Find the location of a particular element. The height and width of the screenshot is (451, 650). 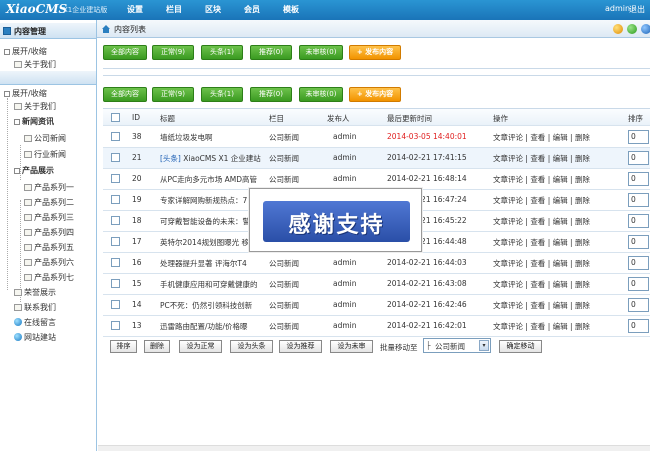

sidebar-item-product-1: 产品系列一 is located at coordinates (49, 188).